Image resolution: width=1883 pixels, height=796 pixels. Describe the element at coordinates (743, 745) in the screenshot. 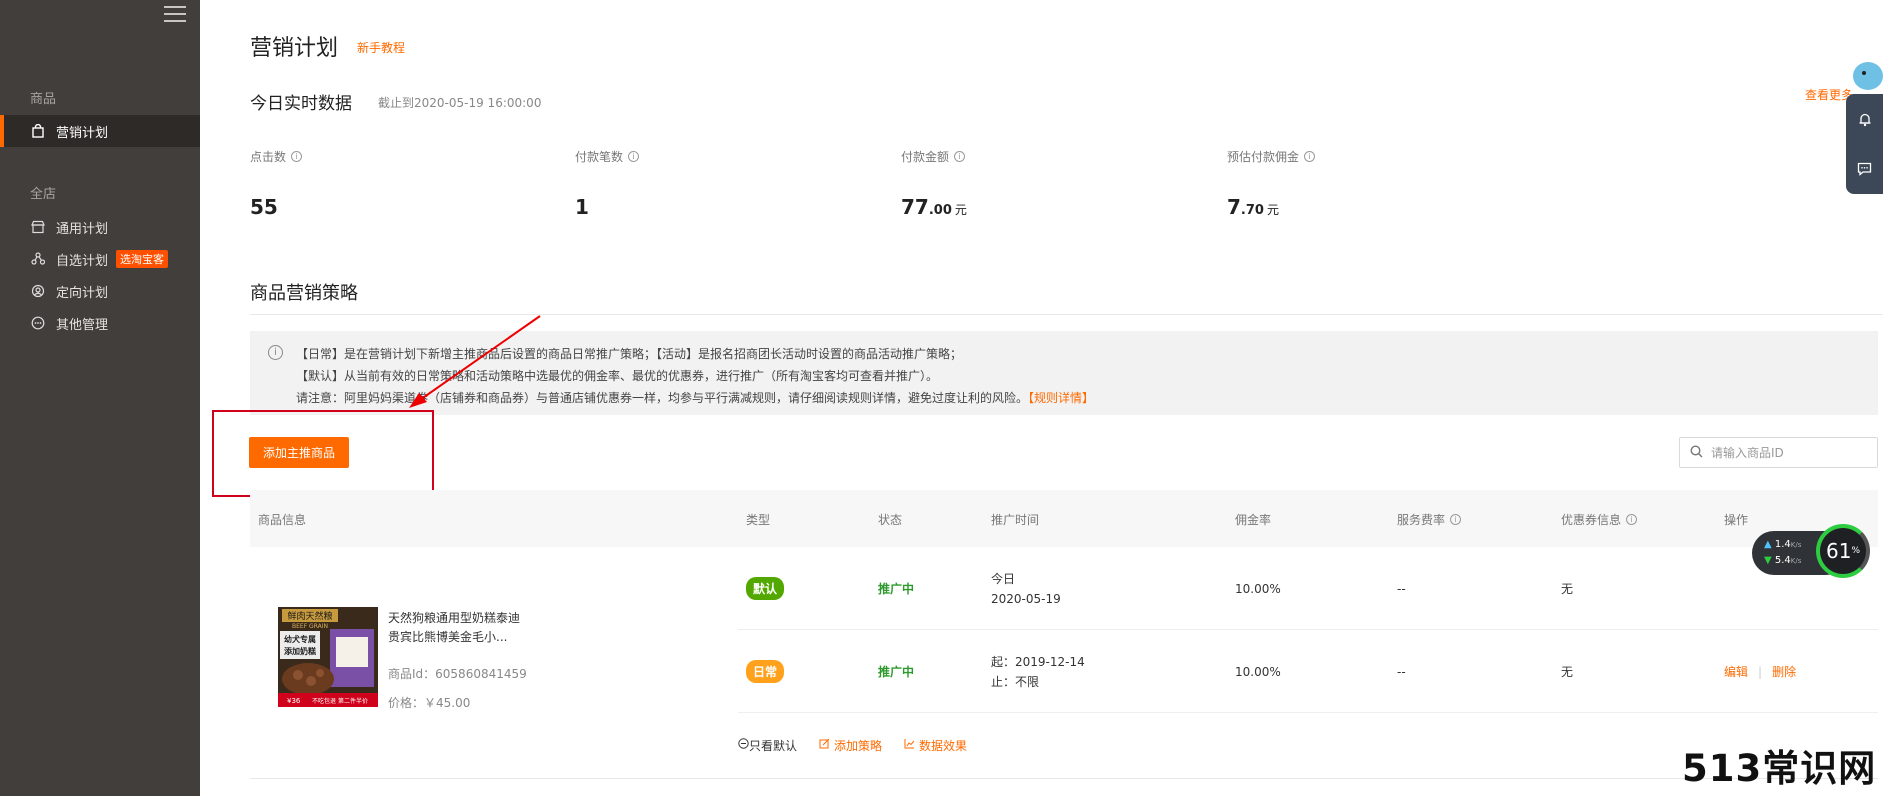

I see `minus-circle-icon` at that location.